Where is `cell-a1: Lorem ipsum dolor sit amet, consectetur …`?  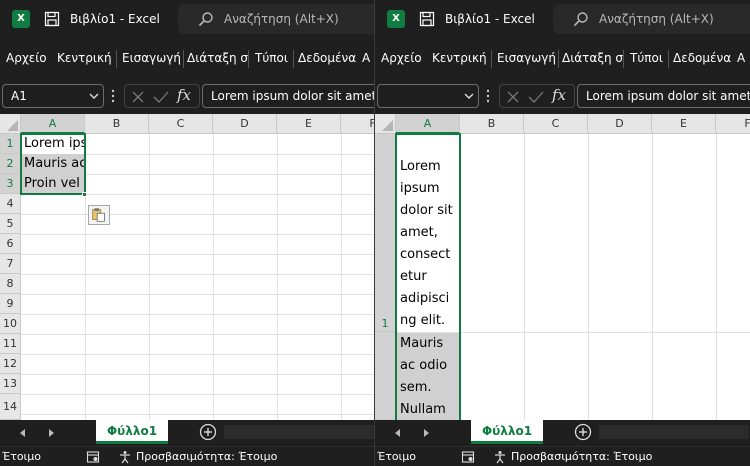 cell-a1: Lorem ipsum dolor sit amet, consectetur … is located at coordinates (53, 144).